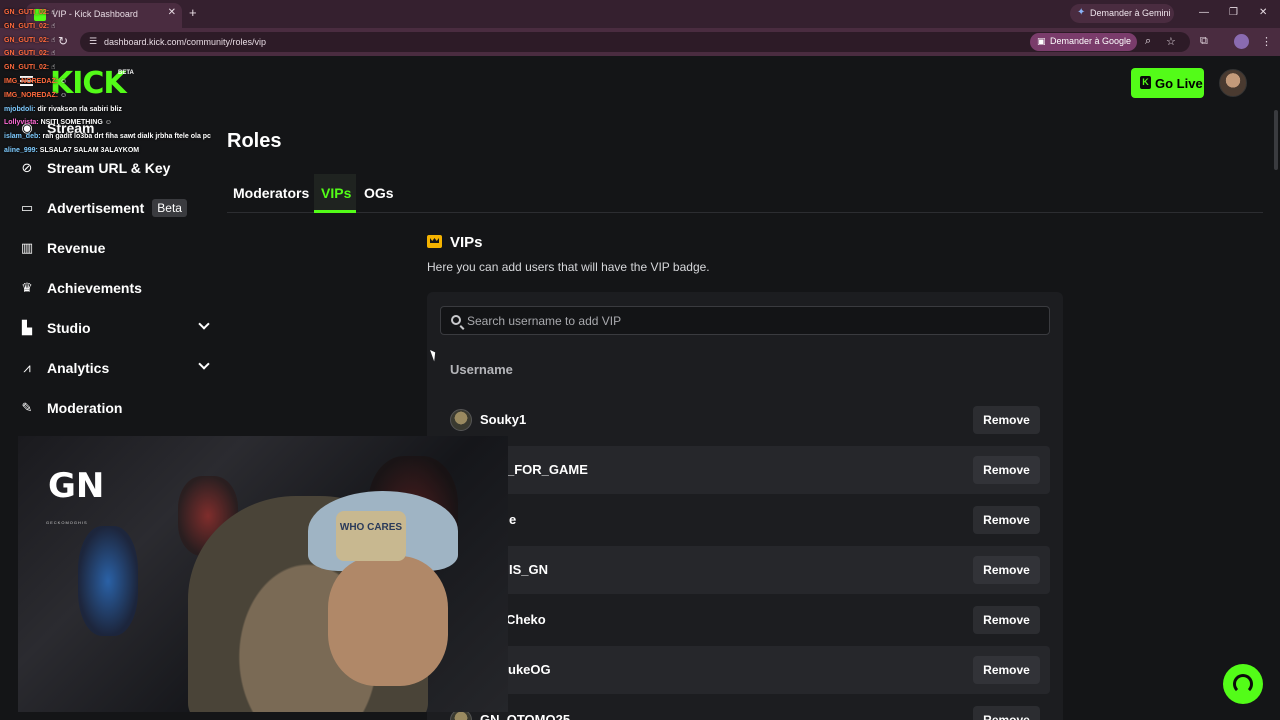  Describe the element at coordinates (512, 519) in the screenshot. I see `vip-username: e` at that location.